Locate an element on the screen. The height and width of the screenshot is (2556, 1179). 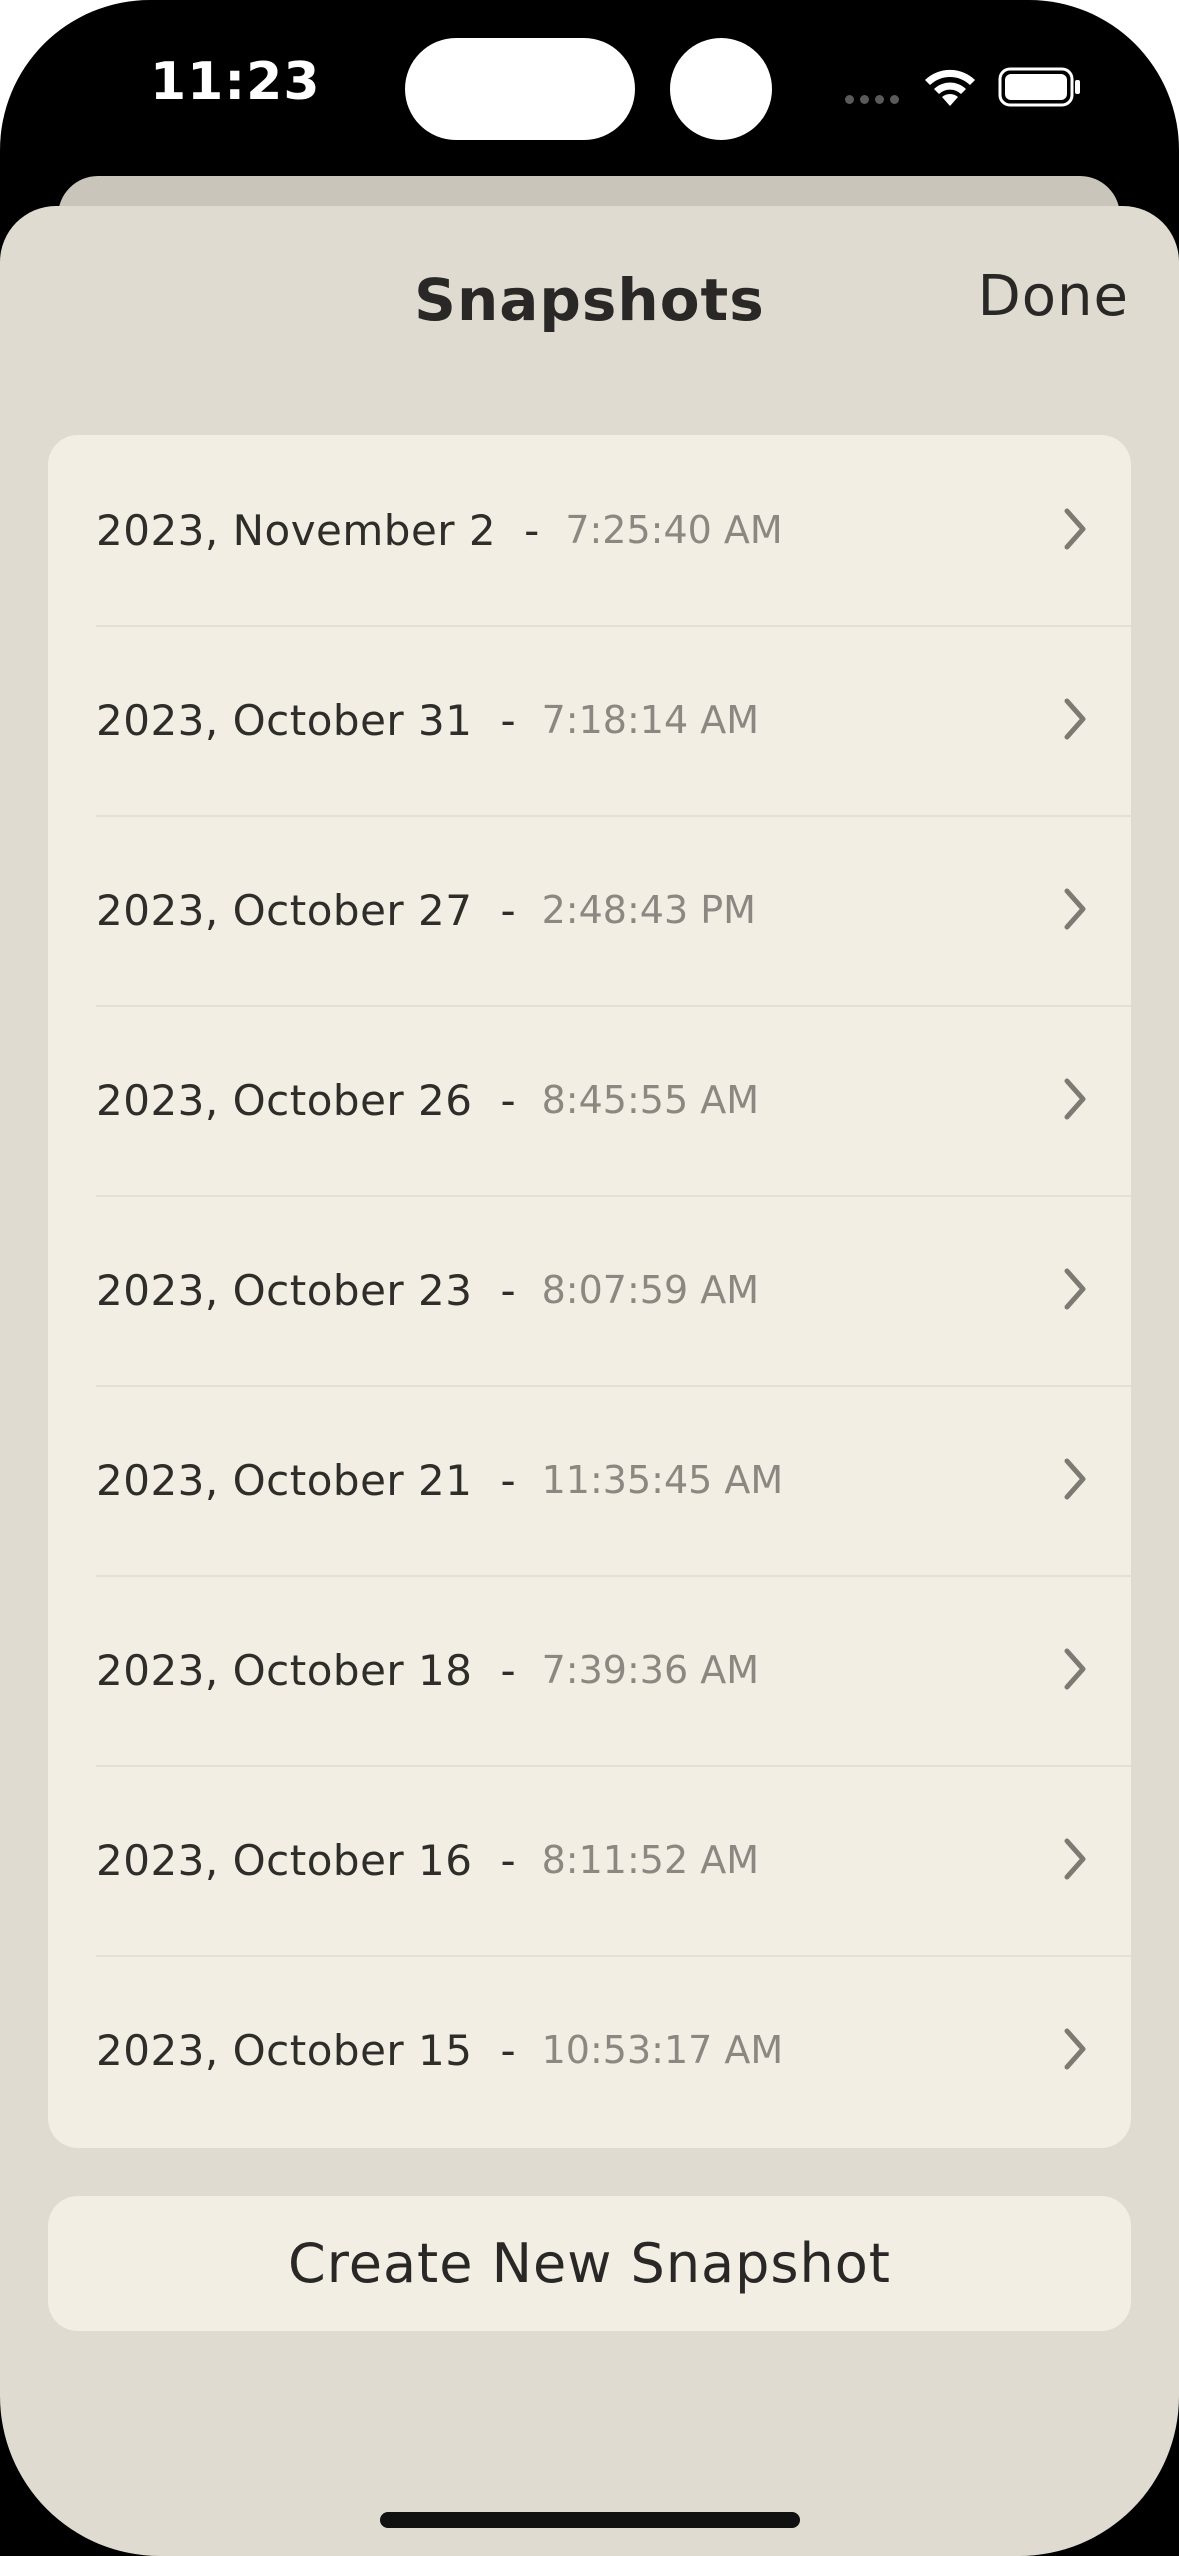
done-button: Done is located at coordinates (1053, 296).